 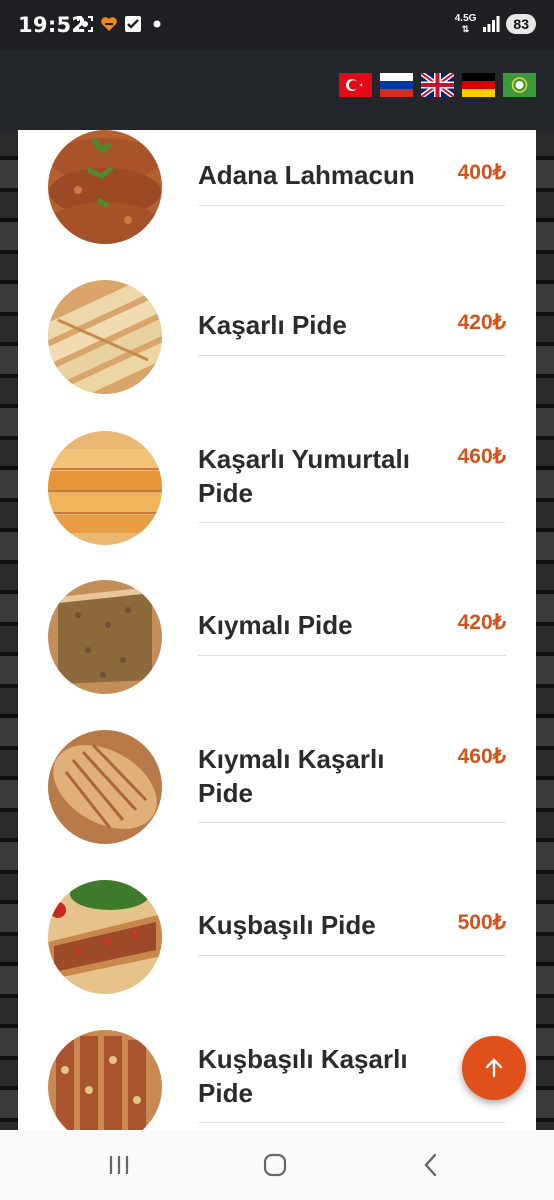 I want to click on language-flags, so click(x=437, y=85).